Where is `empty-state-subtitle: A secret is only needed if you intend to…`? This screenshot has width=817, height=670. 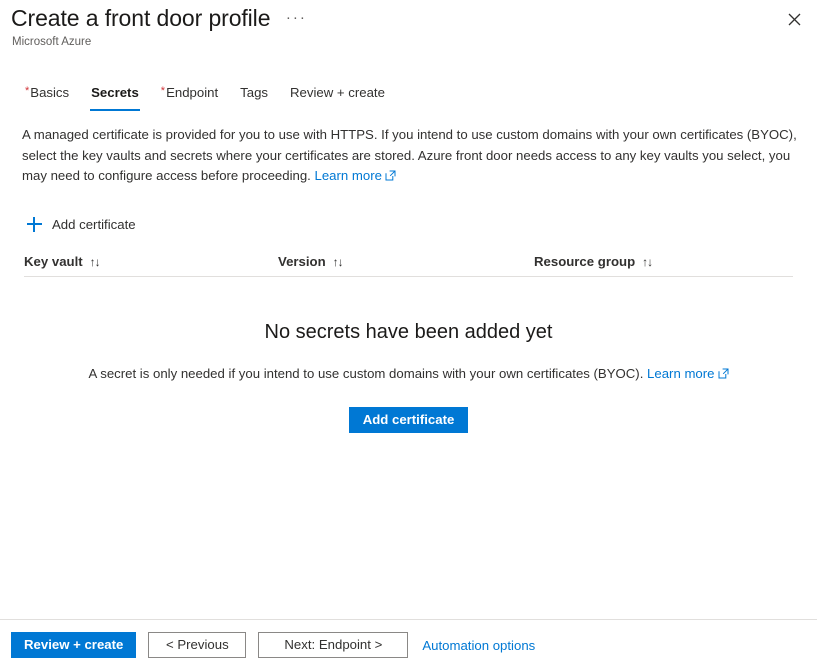 empty-state-subtitle: A secret is only needed if you intend to… is located at coordinates (408, 374).